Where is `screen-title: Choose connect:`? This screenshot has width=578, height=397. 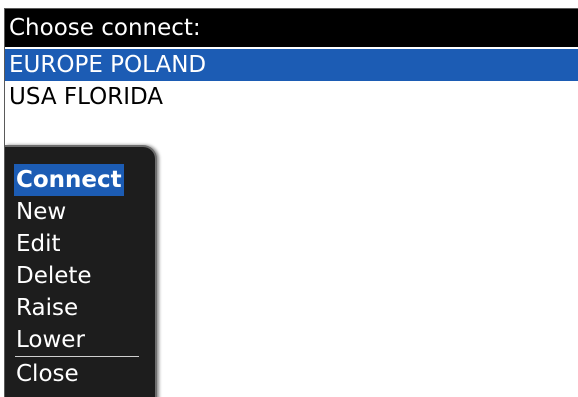 screen-title: Choose connect: is located at coordinates (291, 28).